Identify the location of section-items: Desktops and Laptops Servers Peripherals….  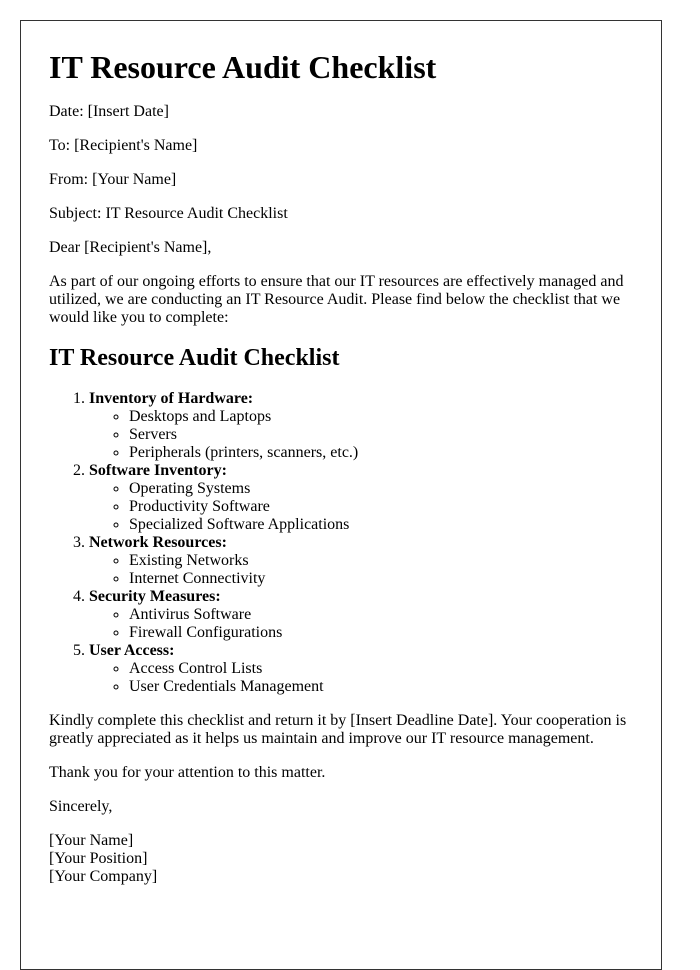
(360, 435).